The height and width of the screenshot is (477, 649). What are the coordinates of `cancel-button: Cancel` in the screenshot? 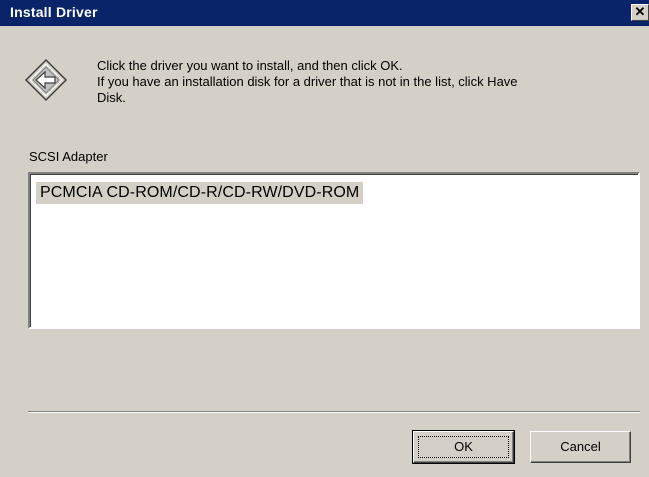 It's located at (580, 447).